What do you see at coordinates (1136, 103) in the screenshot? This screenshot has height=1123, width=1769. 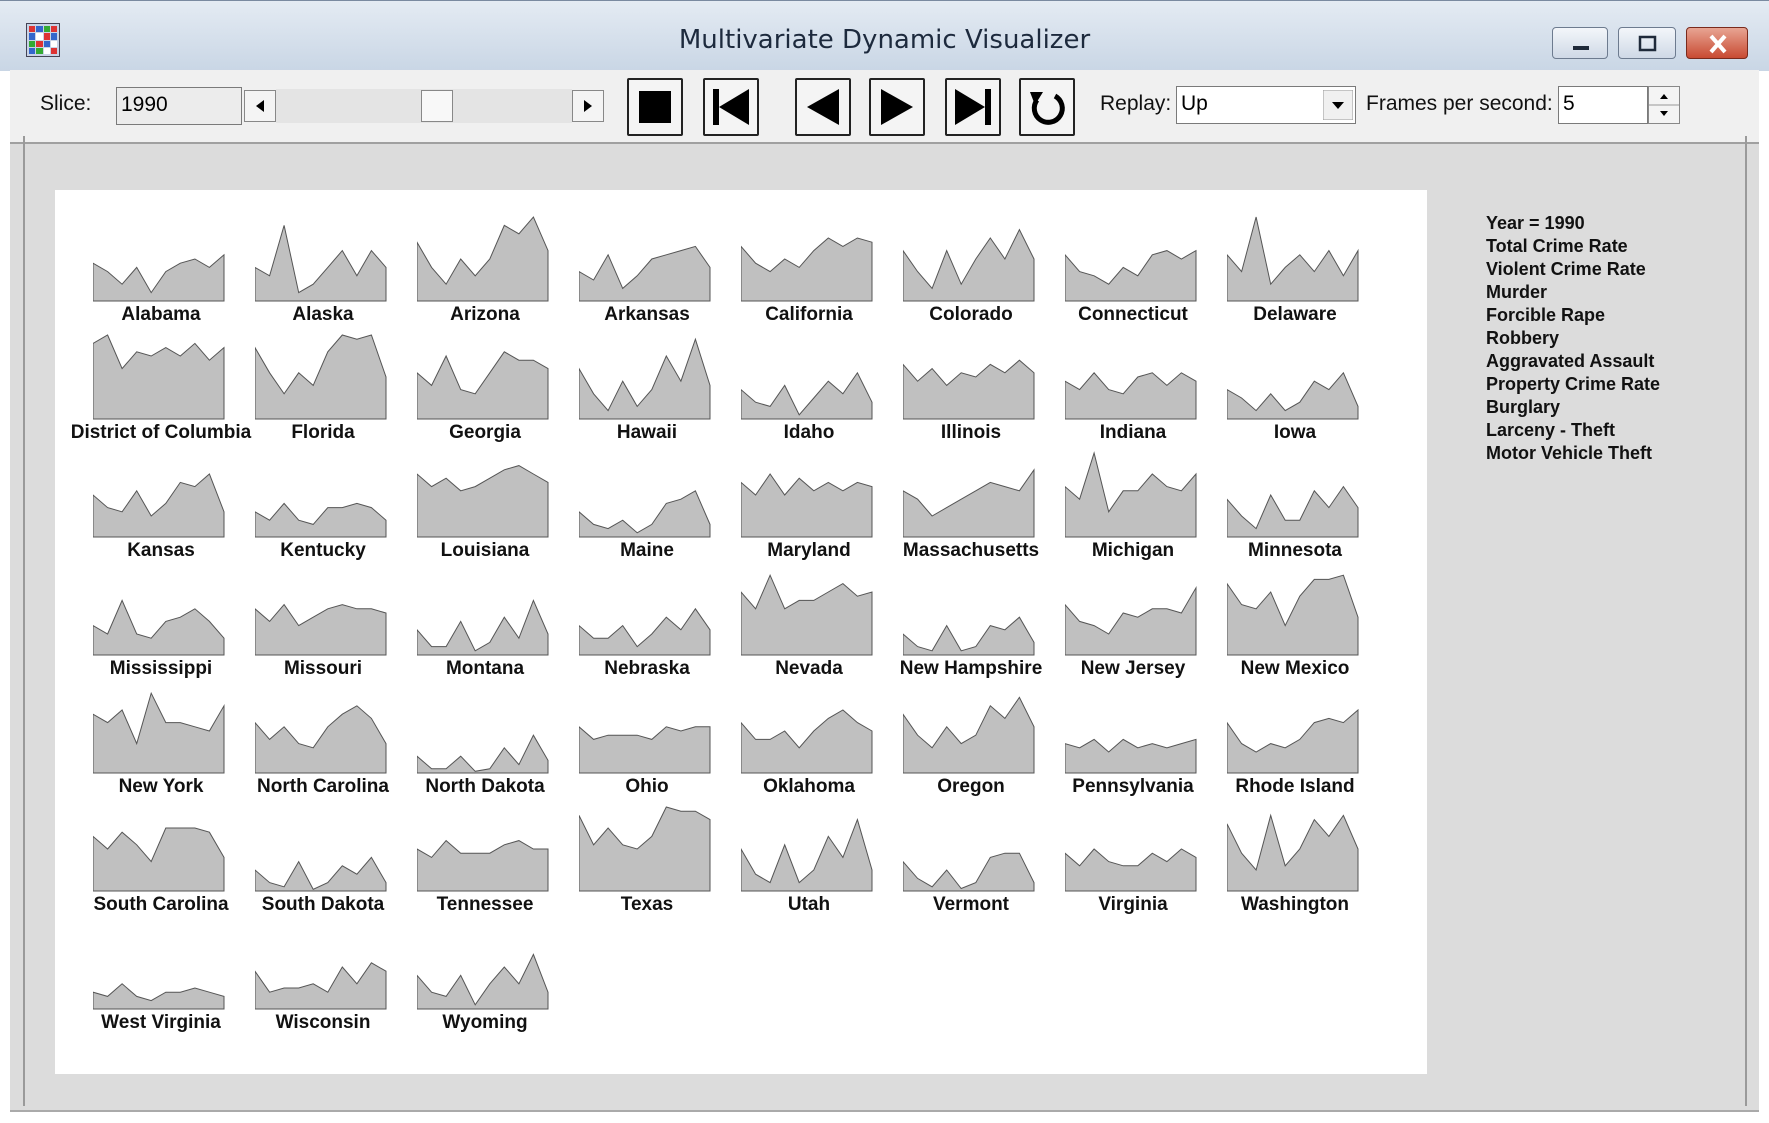 I see `replay-label: Replay:` at bounding box center [1136, 103].